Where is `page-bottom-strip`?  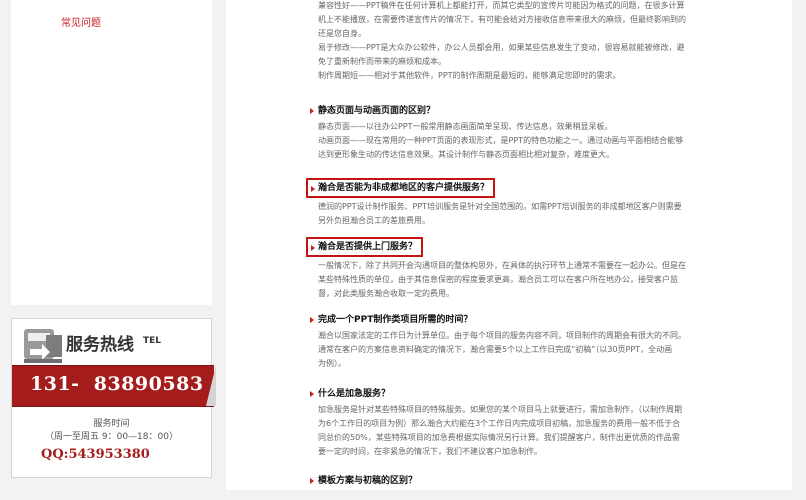 page-bottom-strip is located at coordinates (403, 495).